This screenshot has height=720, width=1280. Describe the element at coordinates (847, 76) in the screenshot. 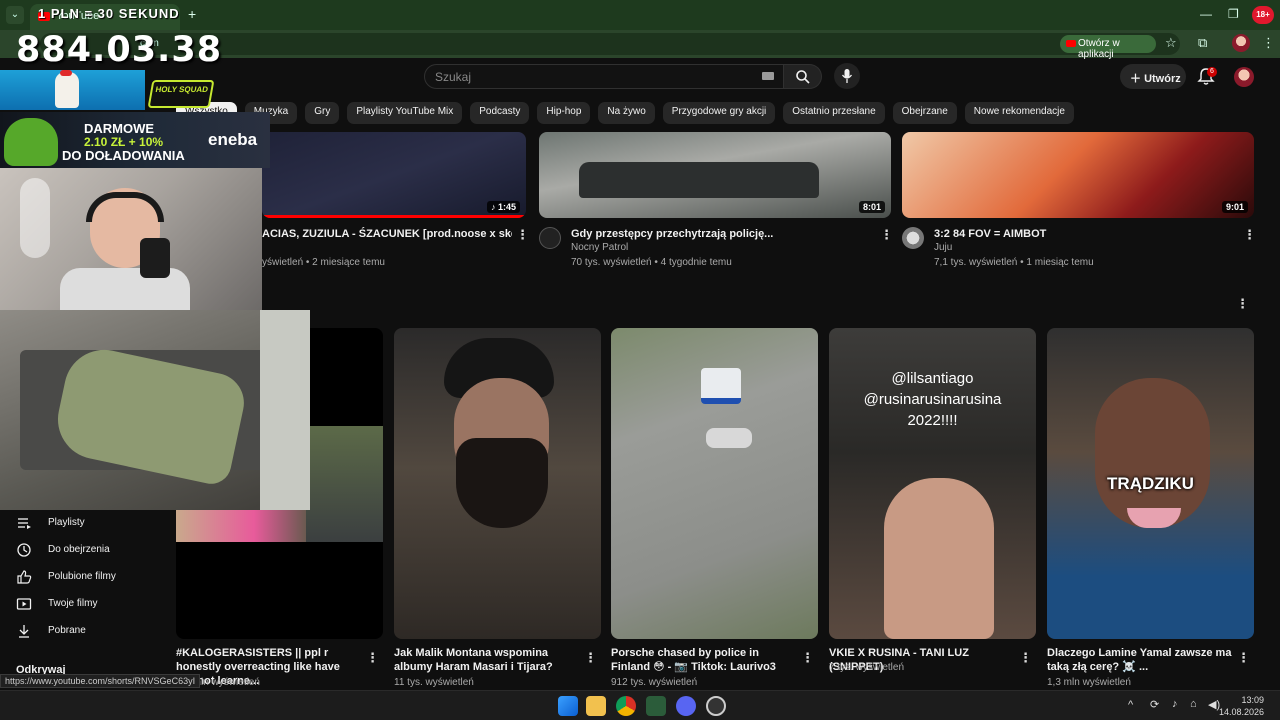

I see `voice-search-button` at that location.